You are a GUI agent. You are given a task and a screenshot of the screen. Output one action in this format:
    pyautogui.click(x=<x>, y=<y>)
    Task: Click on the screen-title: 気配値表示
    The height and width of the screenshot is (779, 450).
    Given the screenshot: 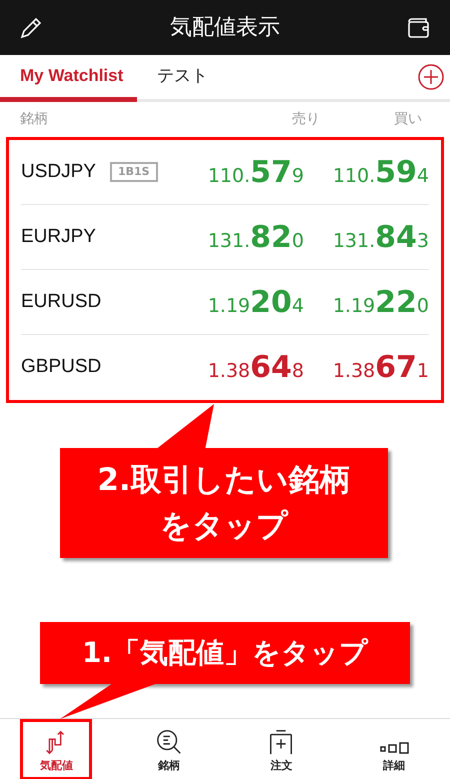 What is the action you would take?
    pyautogui.click(x=225, y=28)
    